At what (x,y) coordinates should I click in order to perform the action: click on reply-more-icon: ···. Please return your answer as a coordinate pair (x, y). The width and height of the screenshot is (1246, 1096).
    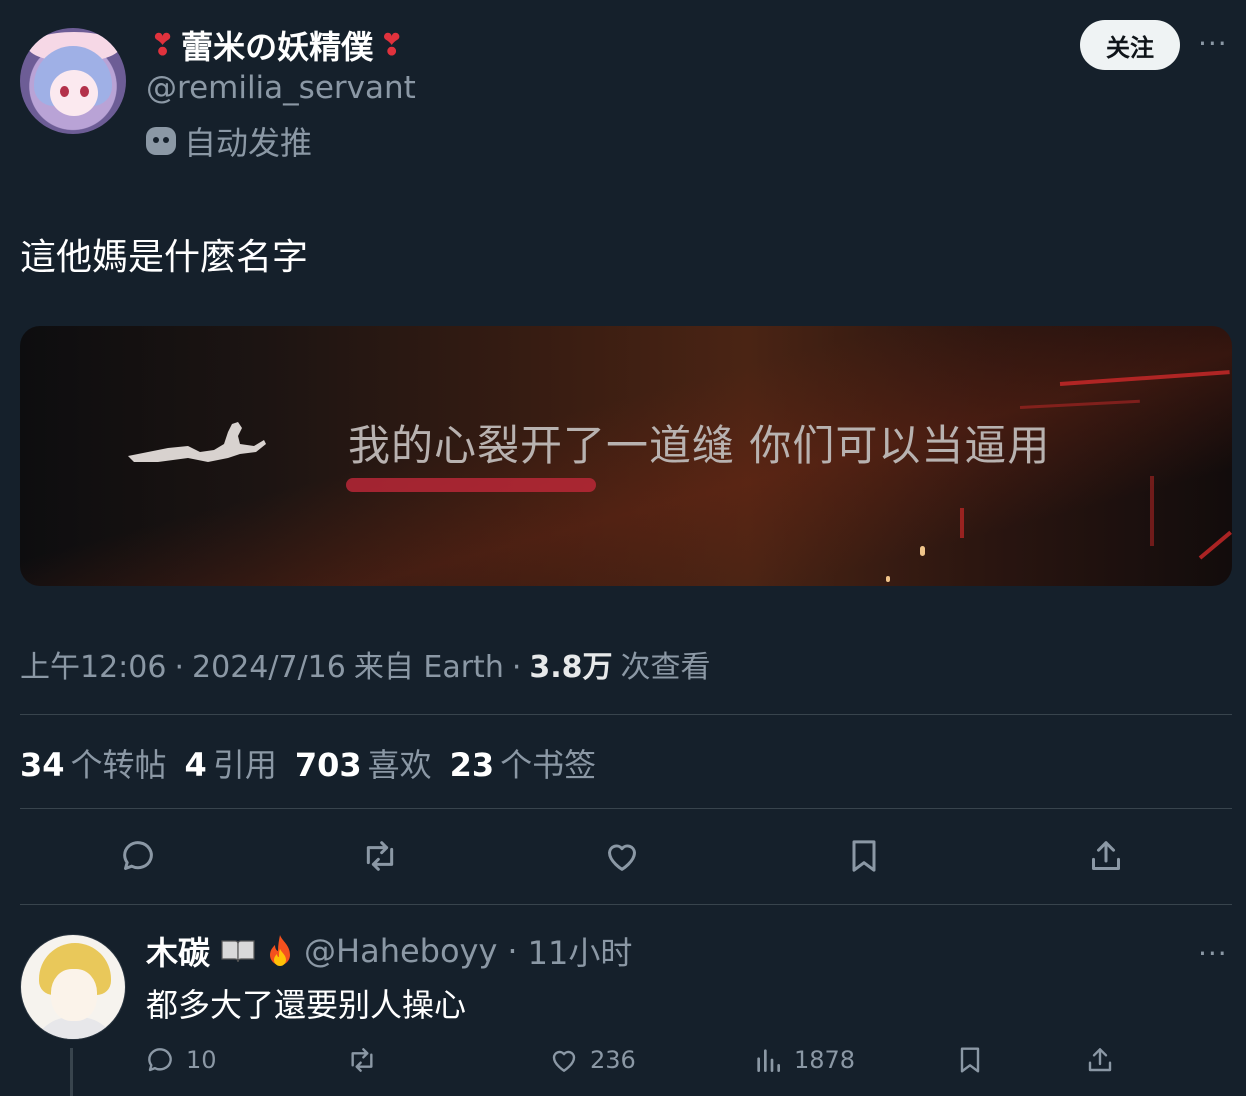
    Looking at the image, I should click on (1213, 954).